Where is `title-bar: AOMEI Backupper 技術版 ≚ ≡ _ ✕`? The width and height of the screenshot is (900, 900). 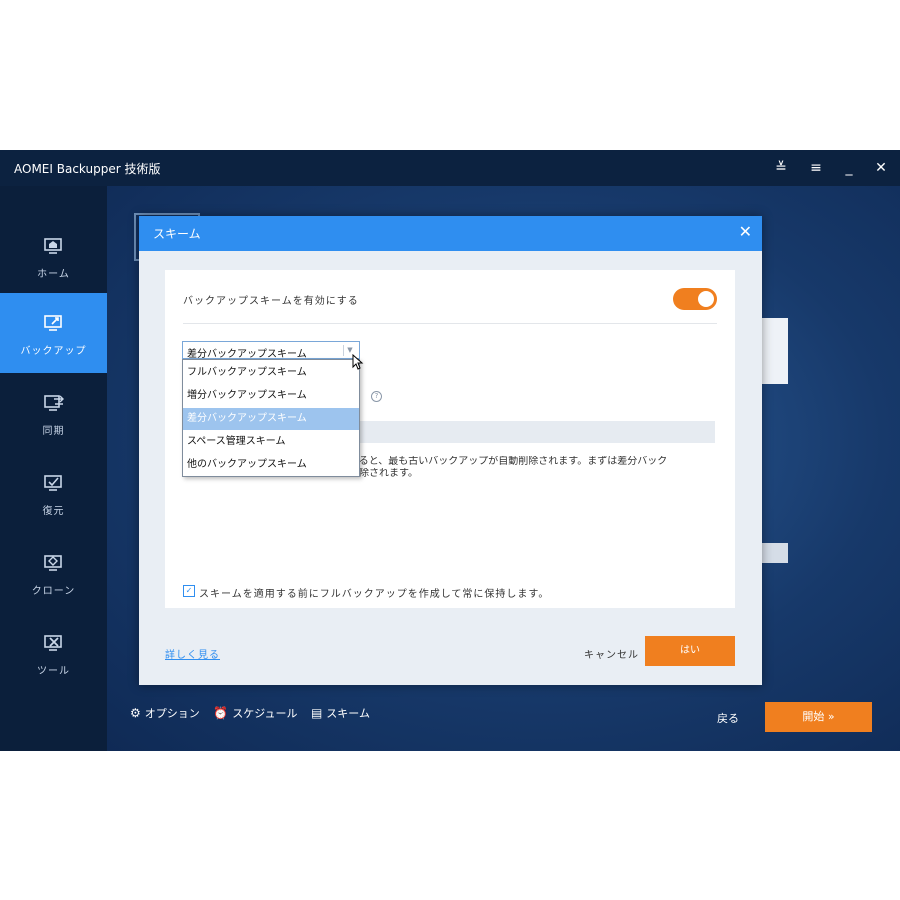
title-bar: AOMEI Backupper 技術版 ≚ ≡ _ ✕ is located at coordinates (450, 168).